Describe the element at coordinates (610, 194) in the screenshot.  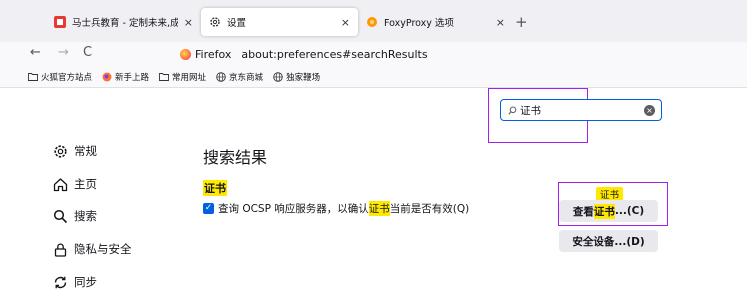
I see `search-match-tooltip: 证书` at that location.